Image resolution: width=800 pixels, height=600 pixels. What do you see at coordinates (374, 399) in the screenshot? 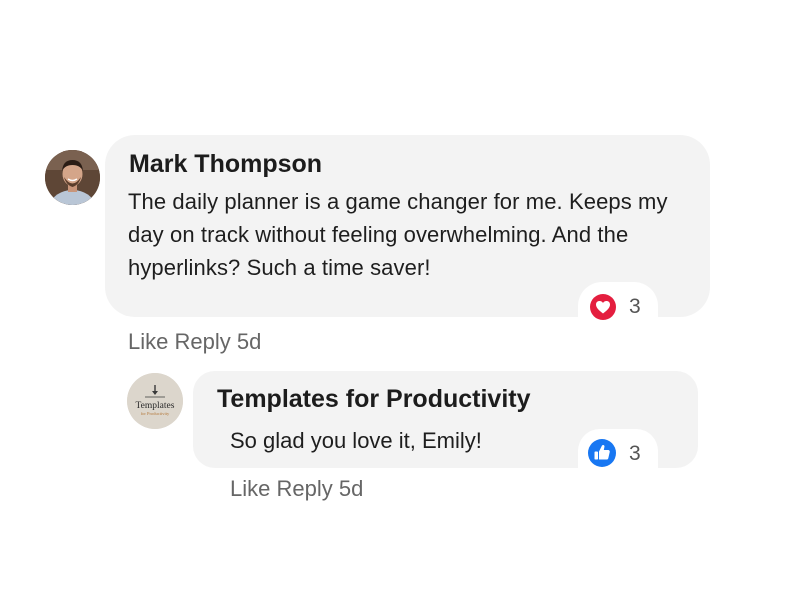
I see `reply-author: Templates for Productivity` at bounding box center [374, 399].